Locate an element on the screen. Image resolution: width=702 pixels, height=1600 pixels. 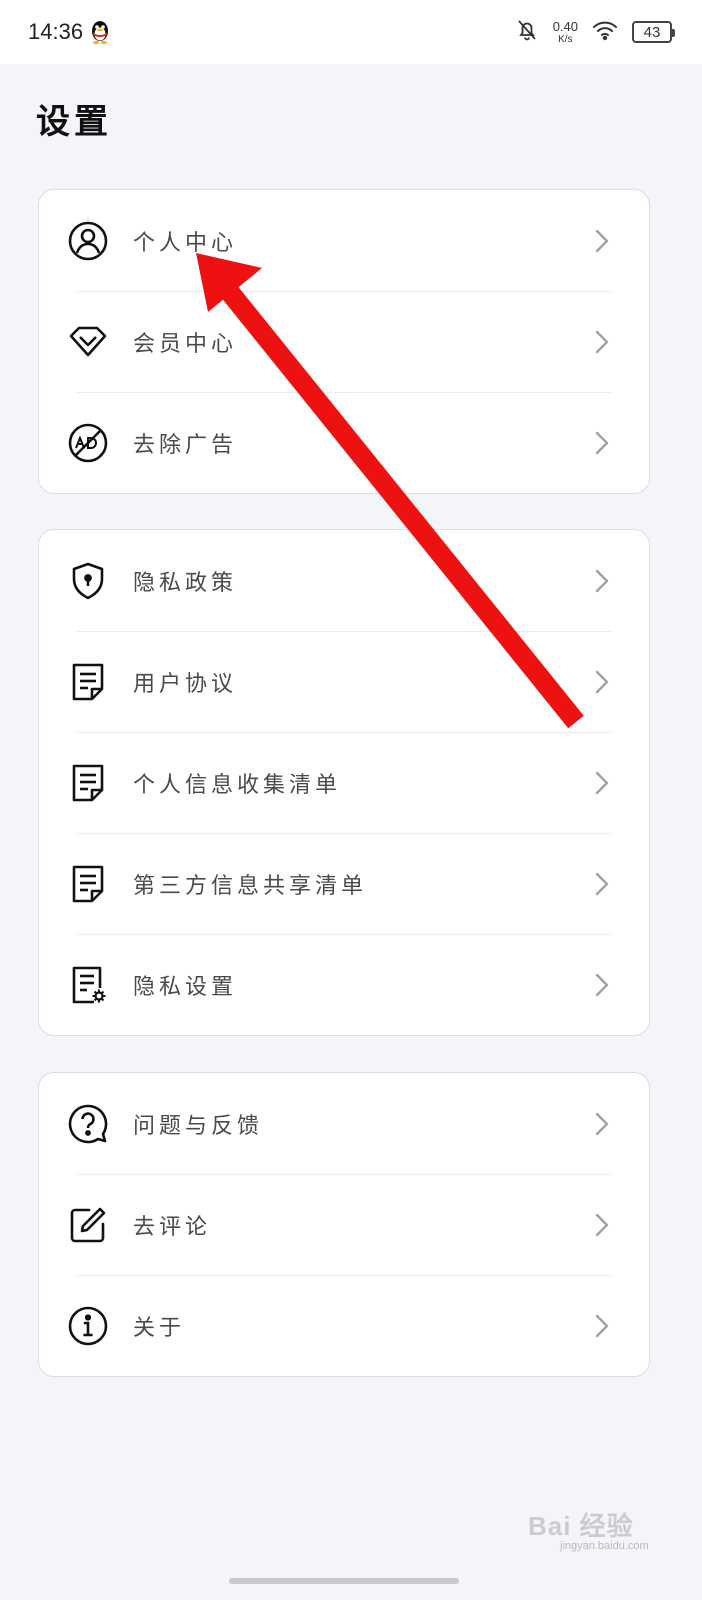
settings-item-label: 个人信息收集清单 is located at coordinates (237, 785).